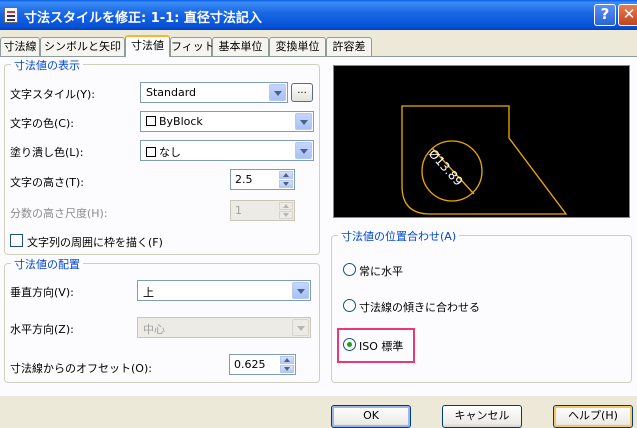 This screenshot has width=637, height=428. What do you see at coordinates (446, 168) in the screenshot?
I see `diameter-dimension-text: Ø13.89` at bounding box center [446, 168].